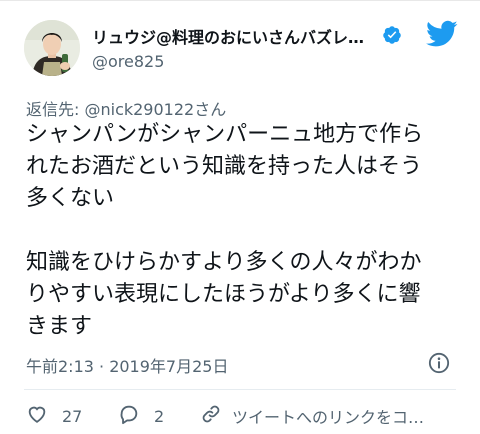 The width and height of the screenshot is (480, 434). I want to click on tweet-text-line: れたお酒だという知識を持った人はそう, so click(224, 166).